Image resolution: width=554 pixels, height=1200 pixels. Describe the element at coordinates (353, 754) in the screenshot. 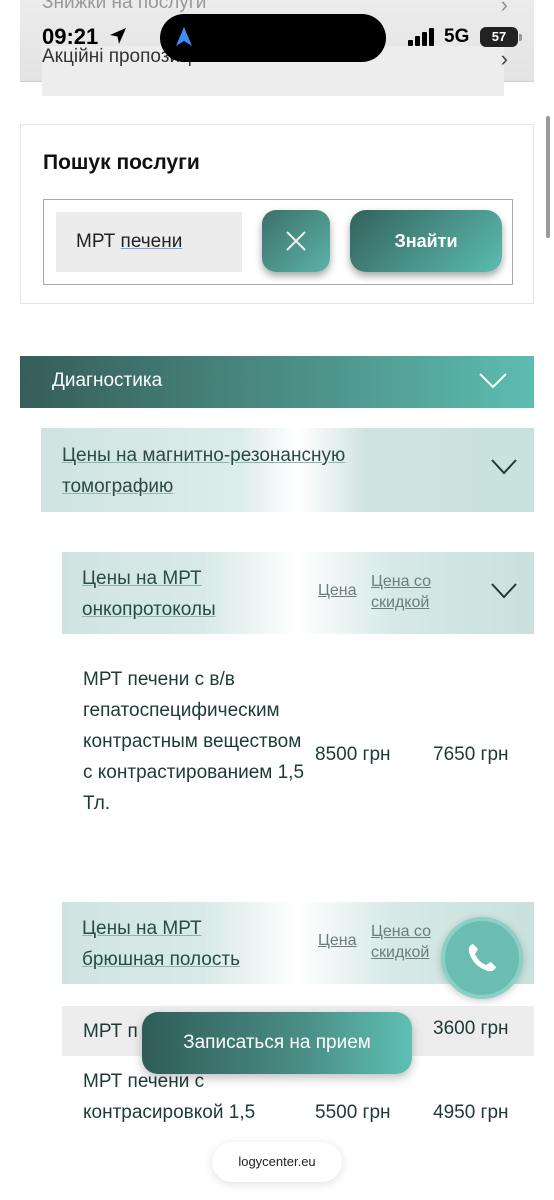

I see `service-price: 8500 грн` at that location.